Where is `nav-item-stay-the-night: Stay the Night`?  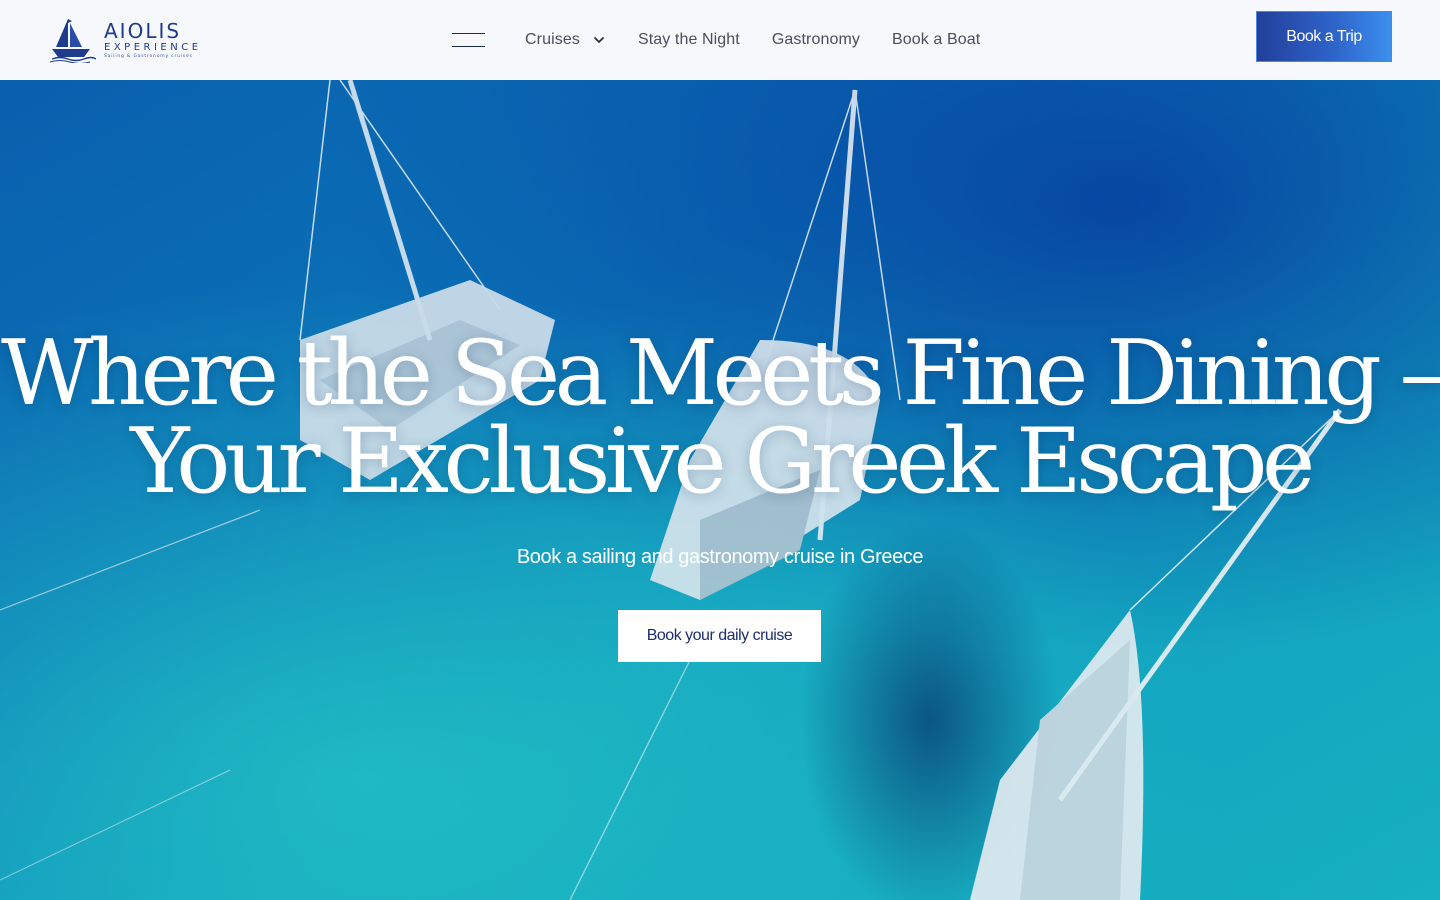 nav-item-stay-the-night: Stay the Night is located at coordinates (689, 40).